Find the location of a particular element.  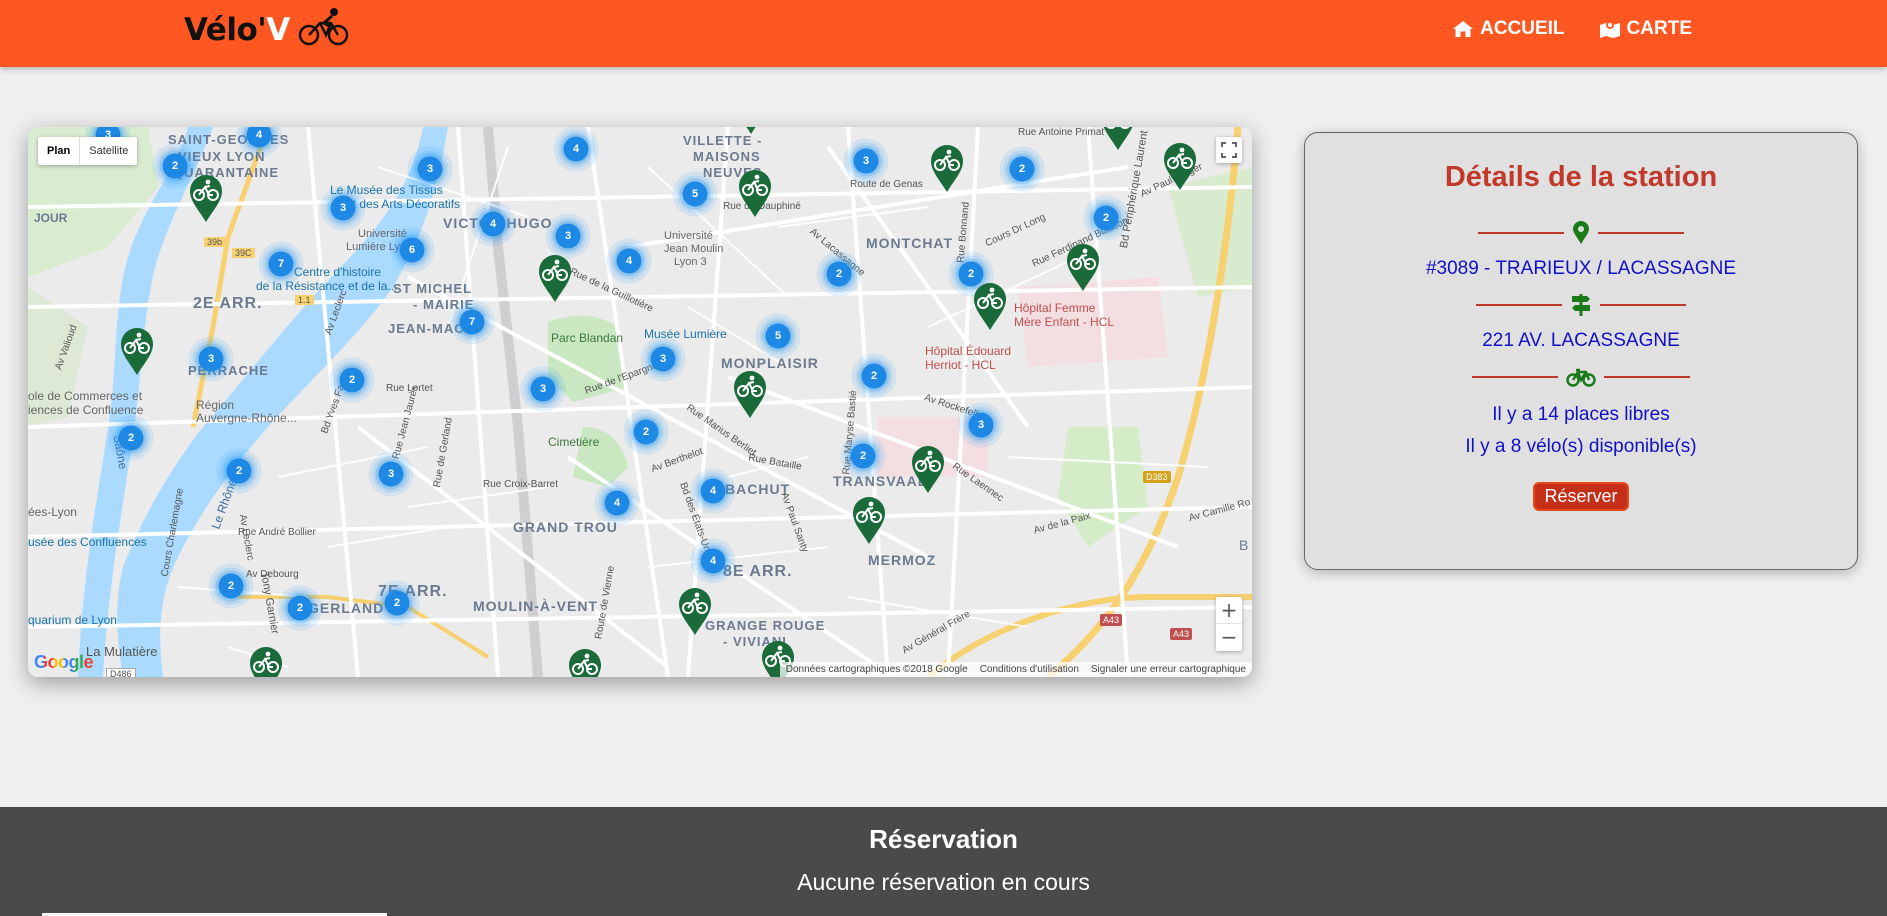

google-logo: Google is located at coordinates (64, 662).